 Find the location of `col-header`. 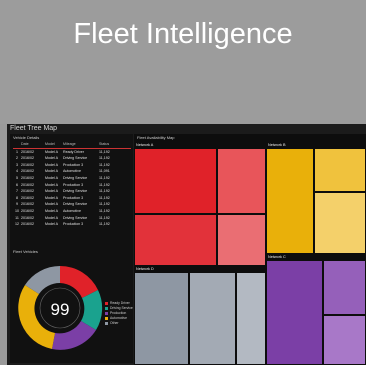

col-header is located at coordinates (17, 144).